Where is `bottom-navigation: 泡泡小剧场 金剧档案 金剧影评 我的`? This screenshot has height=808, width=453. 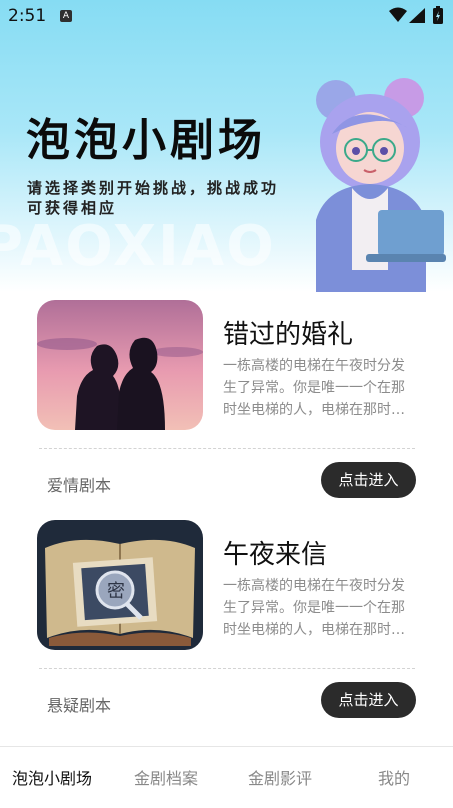
bottom-navigation: 泡泡小剧场 金剧档案 金剧影评 我的 is located at coordinates (226, 777).